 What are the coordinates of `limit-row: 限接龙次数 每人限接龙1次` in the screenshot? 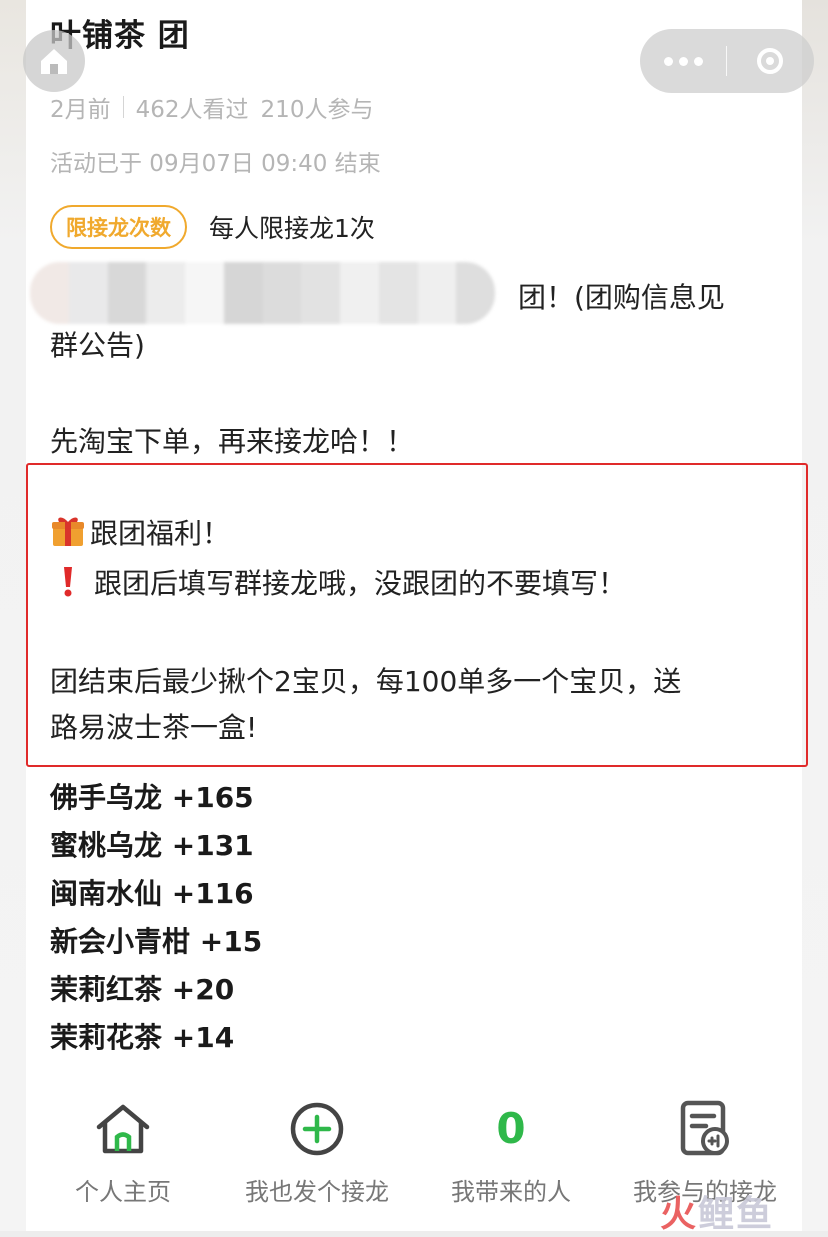 It's located at (212, 227).